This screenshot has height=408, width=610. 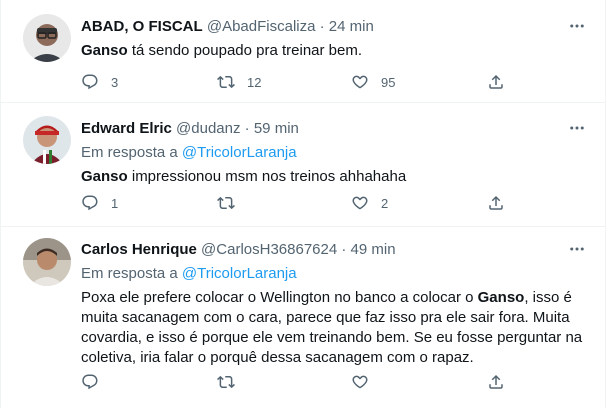 What do you see at coordinates (333, 129) in the screenshot?
I see `tweet-header: Edward Elric @dudanz · 59 min` at bounding box center [333, 129].